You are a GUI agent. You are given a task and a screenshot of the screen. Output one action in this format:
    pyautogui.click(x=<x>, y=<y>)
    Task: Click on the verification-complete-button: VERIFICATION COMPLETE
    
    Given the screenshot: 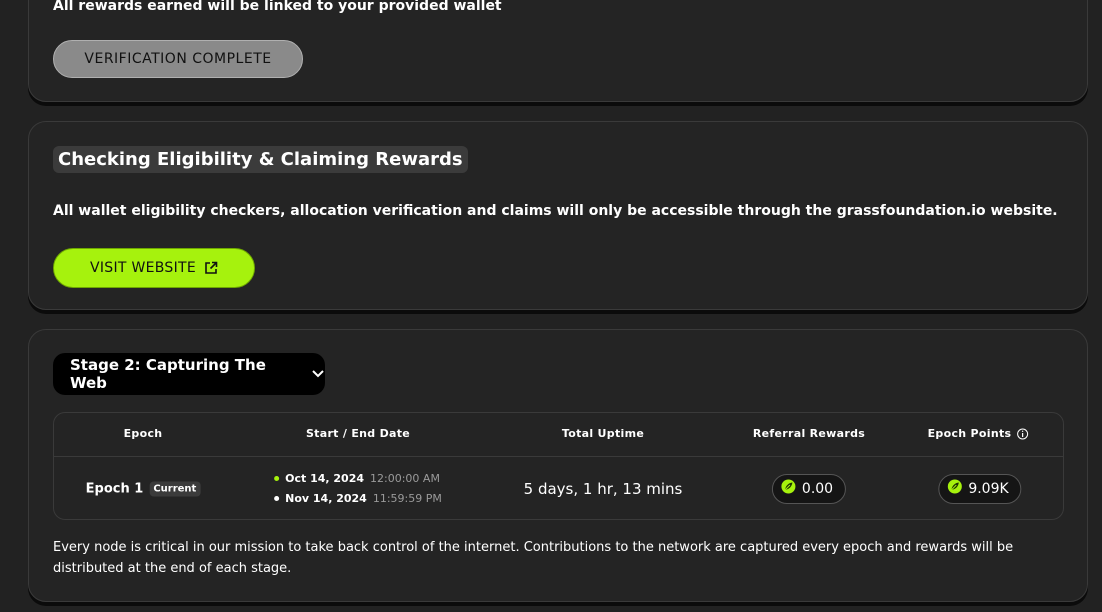 What is the action you would take?
    pyautogui.click(x=178, y=59)
    